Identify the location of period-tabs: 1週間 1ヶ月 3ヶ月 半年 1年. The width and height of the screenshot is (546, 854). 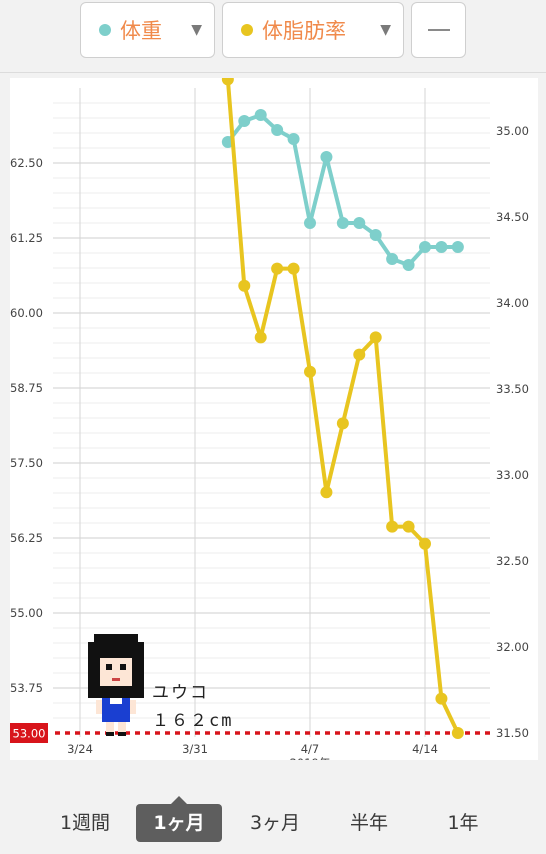
(273, 823).